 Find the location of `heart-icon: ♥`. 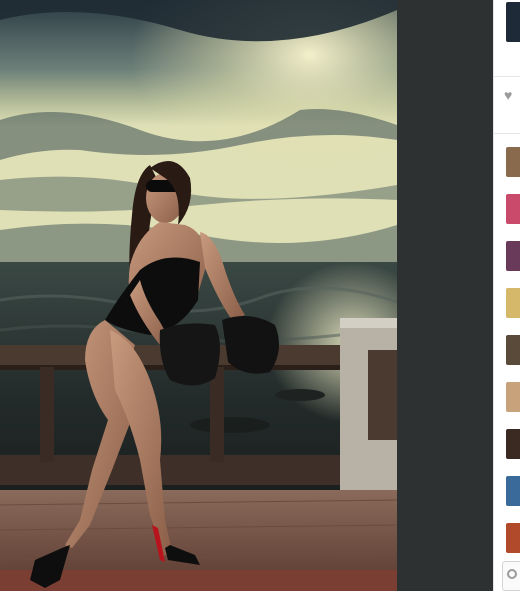

heart-icon: ♥ is located at coordinates (511, 95).